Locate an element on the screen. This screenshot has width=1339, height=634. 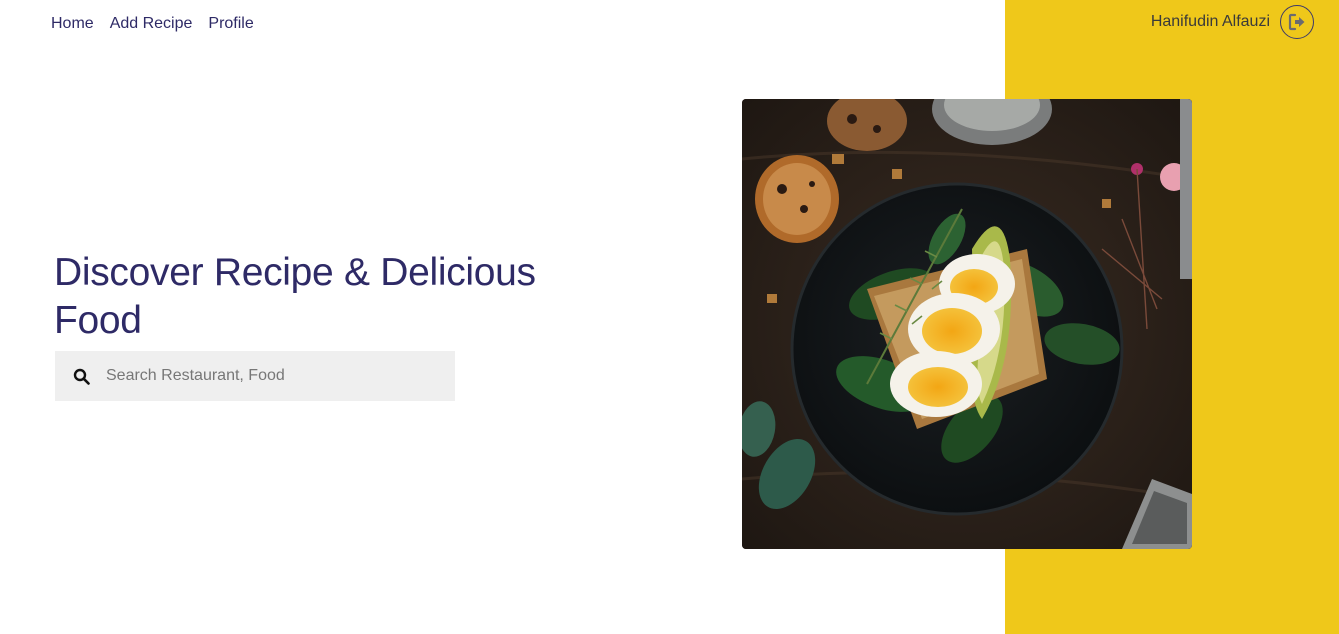
nav-item-profile: Profile is located at coordinates (230, 24).